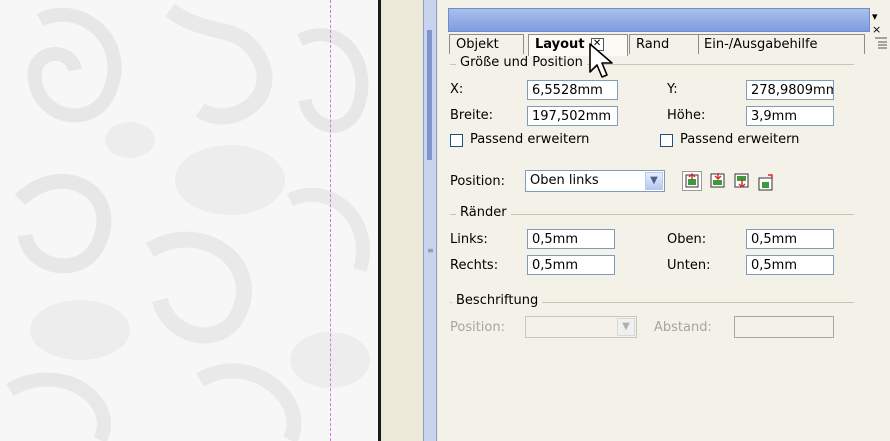 The image size is (890, 441). I want to click on docker-titlebar, so click(659, 20).